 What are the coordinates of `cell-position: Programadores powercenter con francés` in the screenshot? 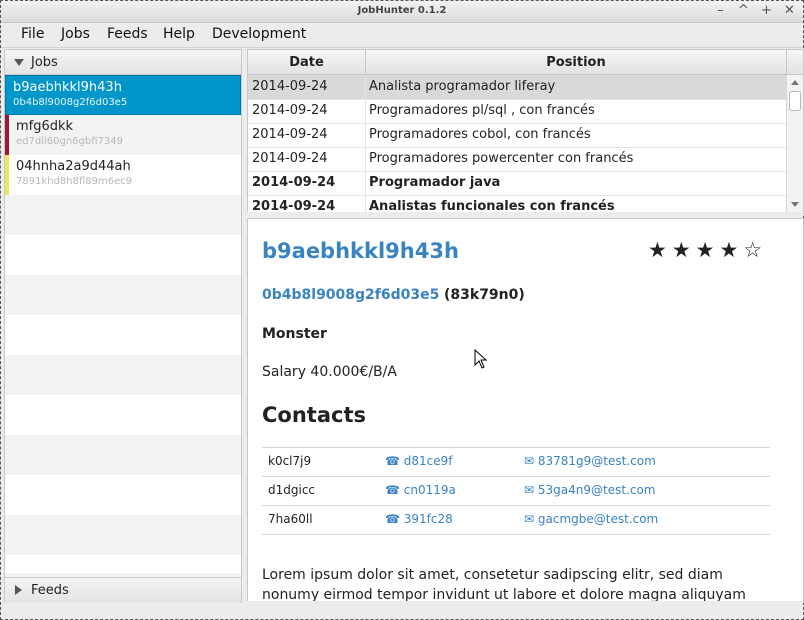 It's located at (501, 158).